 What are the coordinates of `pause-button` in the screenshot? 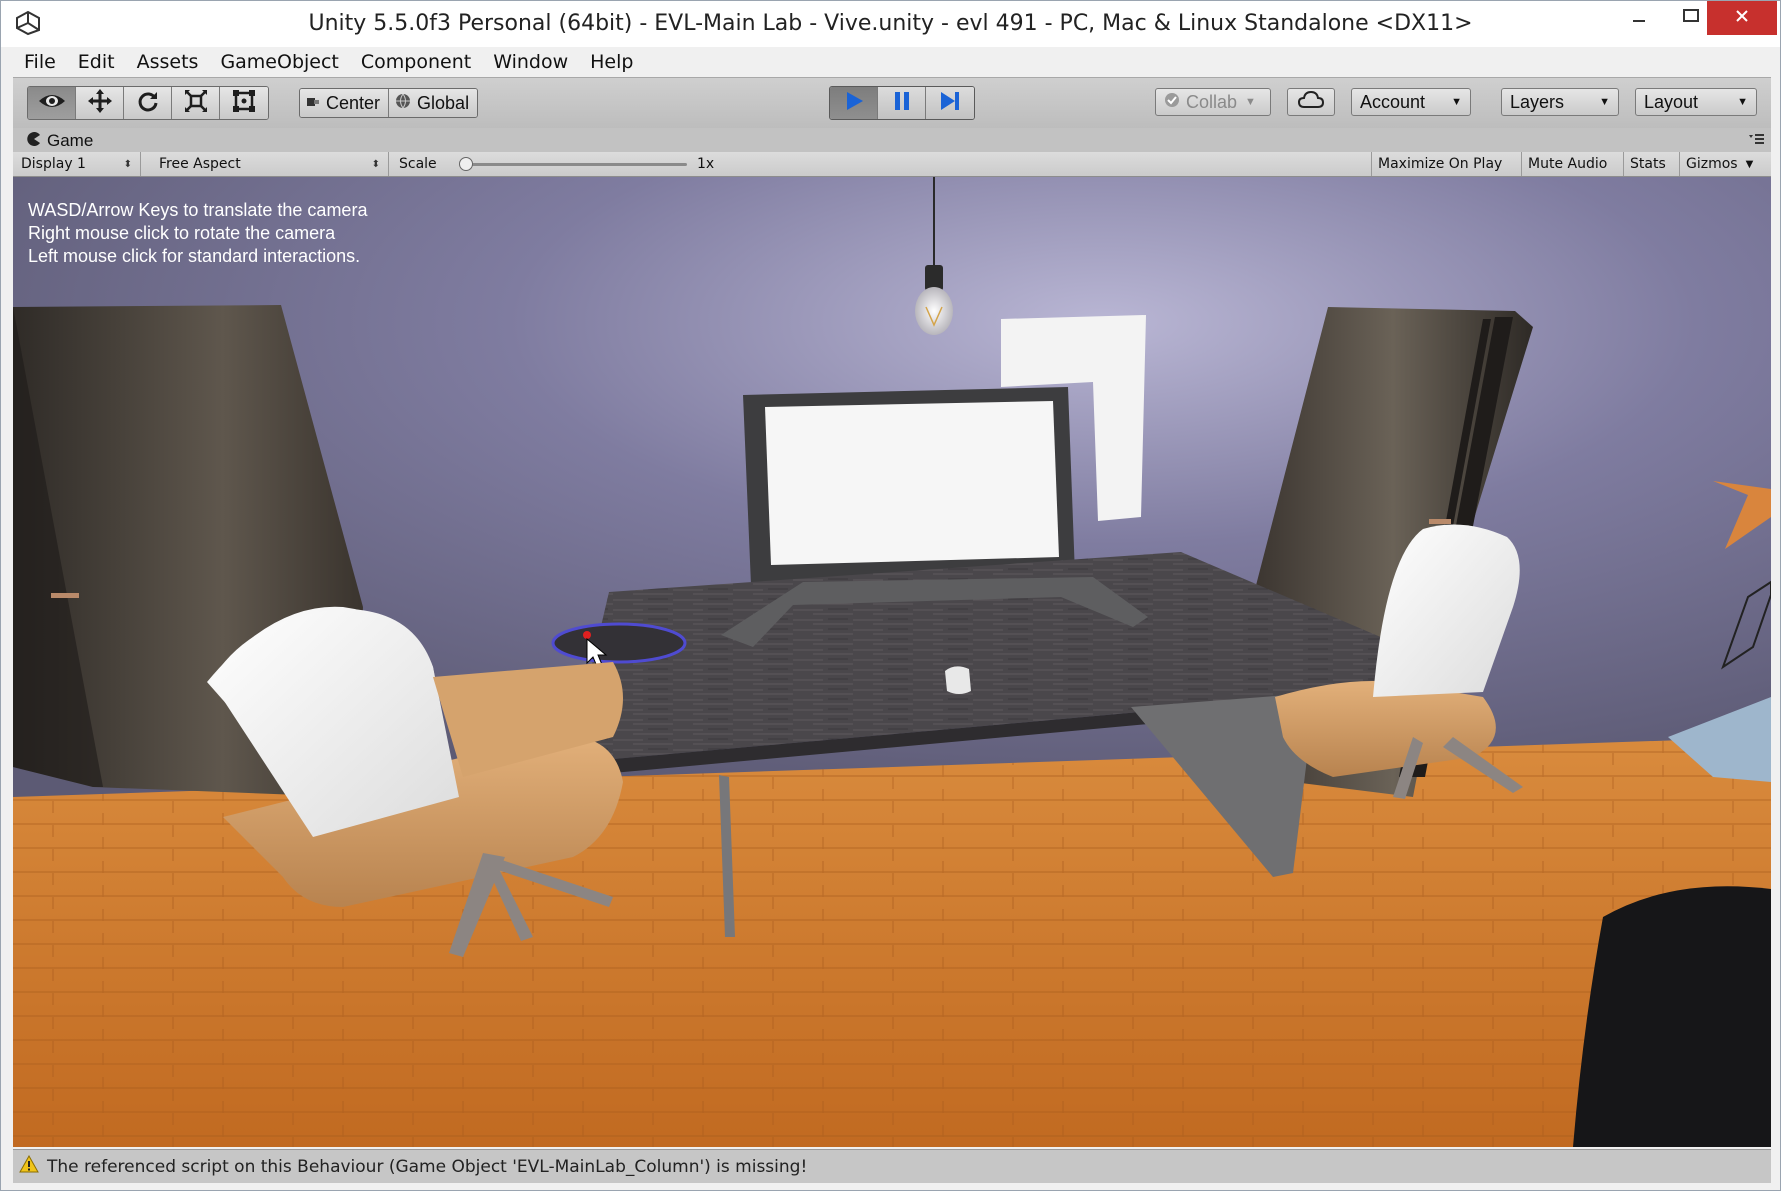 It's located at (902, 103).